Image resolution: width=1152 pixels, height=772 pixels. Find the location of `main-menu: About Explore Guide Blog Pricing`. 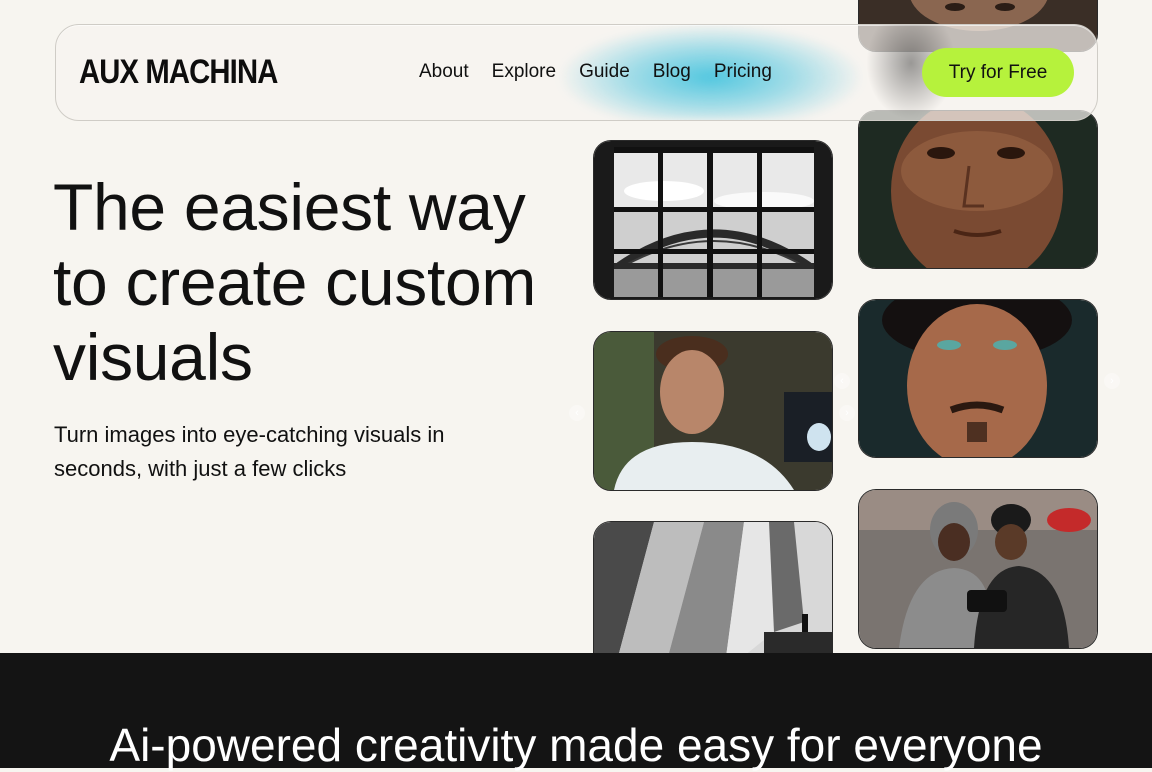

main-menu: About Explore Guide Blog Pricing is located at coordinates (607, 72).